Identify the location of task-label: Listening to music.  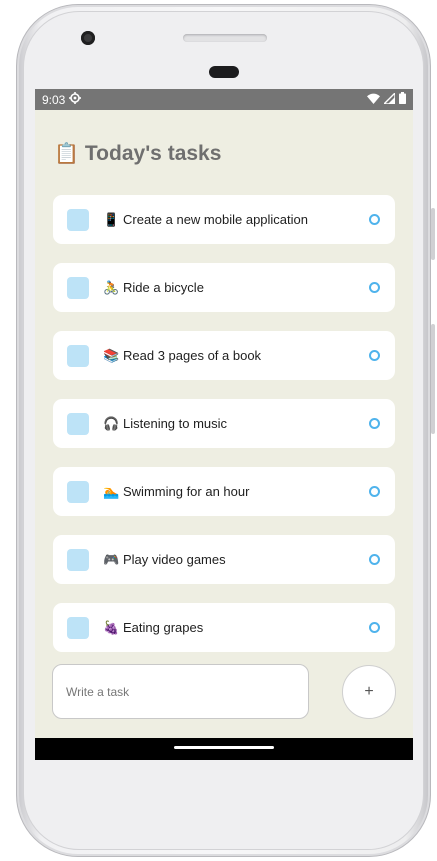
(175, 423).